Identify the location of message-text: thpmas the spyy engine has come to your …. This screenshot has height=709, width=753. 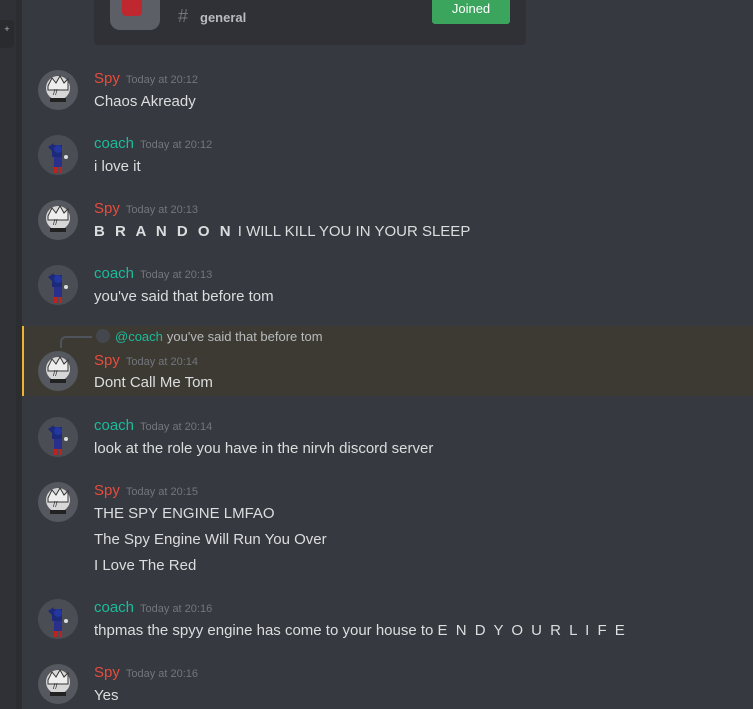
(360, 630).